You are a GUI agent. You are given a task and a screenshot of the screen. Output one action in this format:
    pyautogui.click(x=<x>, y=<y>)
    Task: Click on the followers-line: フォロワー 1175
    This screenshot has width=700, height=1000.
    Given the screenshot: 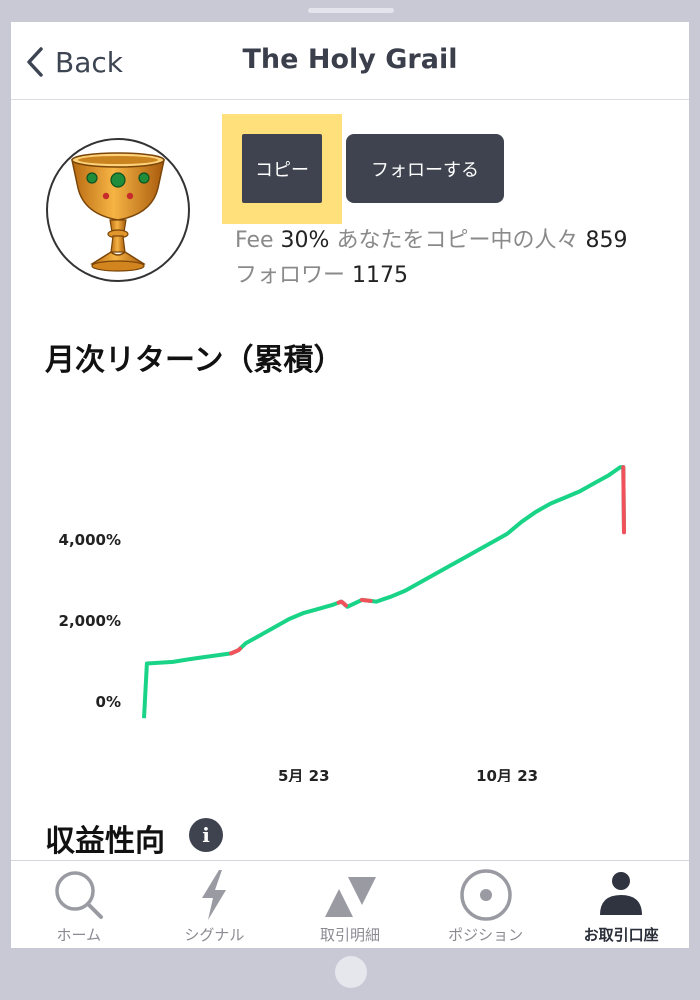 What is the action you would take?
    pyautogui.click(x=321, y=273)
    